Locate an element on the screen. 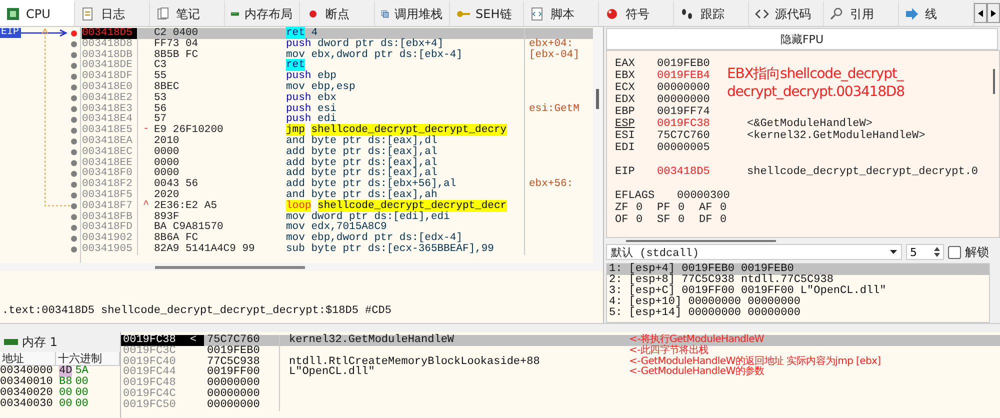 This screenshot has width=1000, height=418. comment-text: ebx+04: is located at coordinates (551, 44).